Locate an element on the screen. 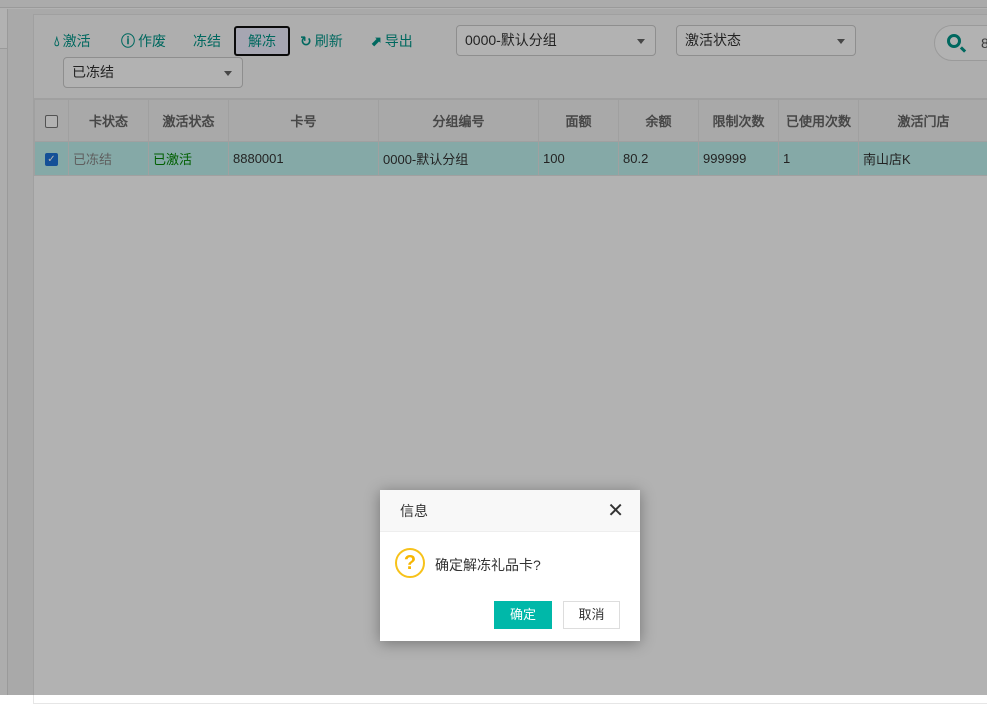 This screenshot has width=987, height=704. dialog-title: 信息 is located at coordinates (414, 511).